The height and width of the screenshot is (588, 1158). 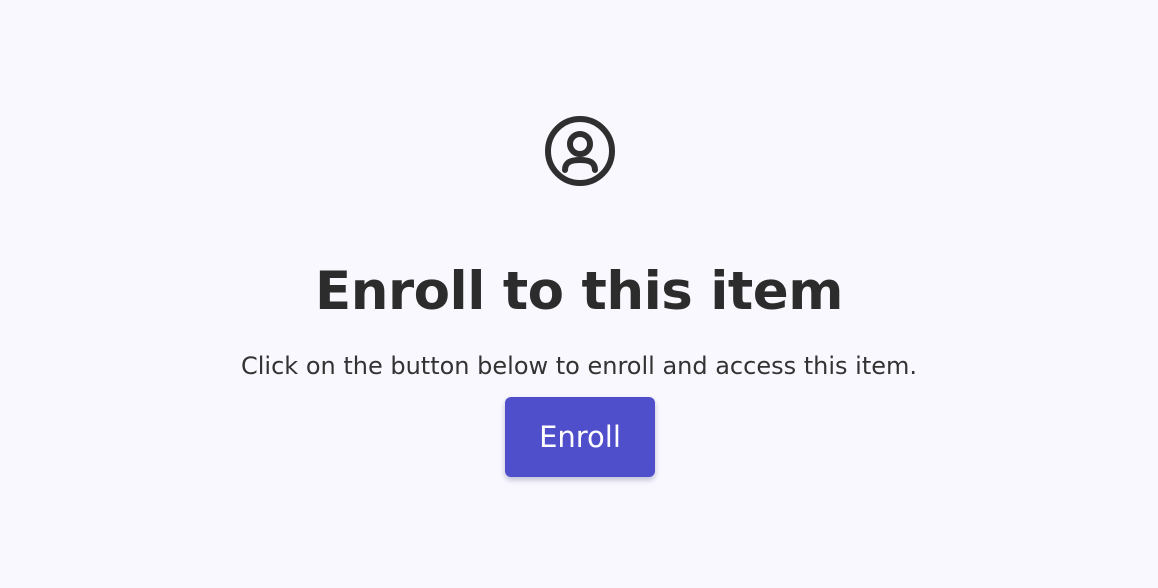 What do you see at coordinates (579, 291) in the screenshot?
I see `page-title: Enroll to this item` at bounding box center [579, 291].